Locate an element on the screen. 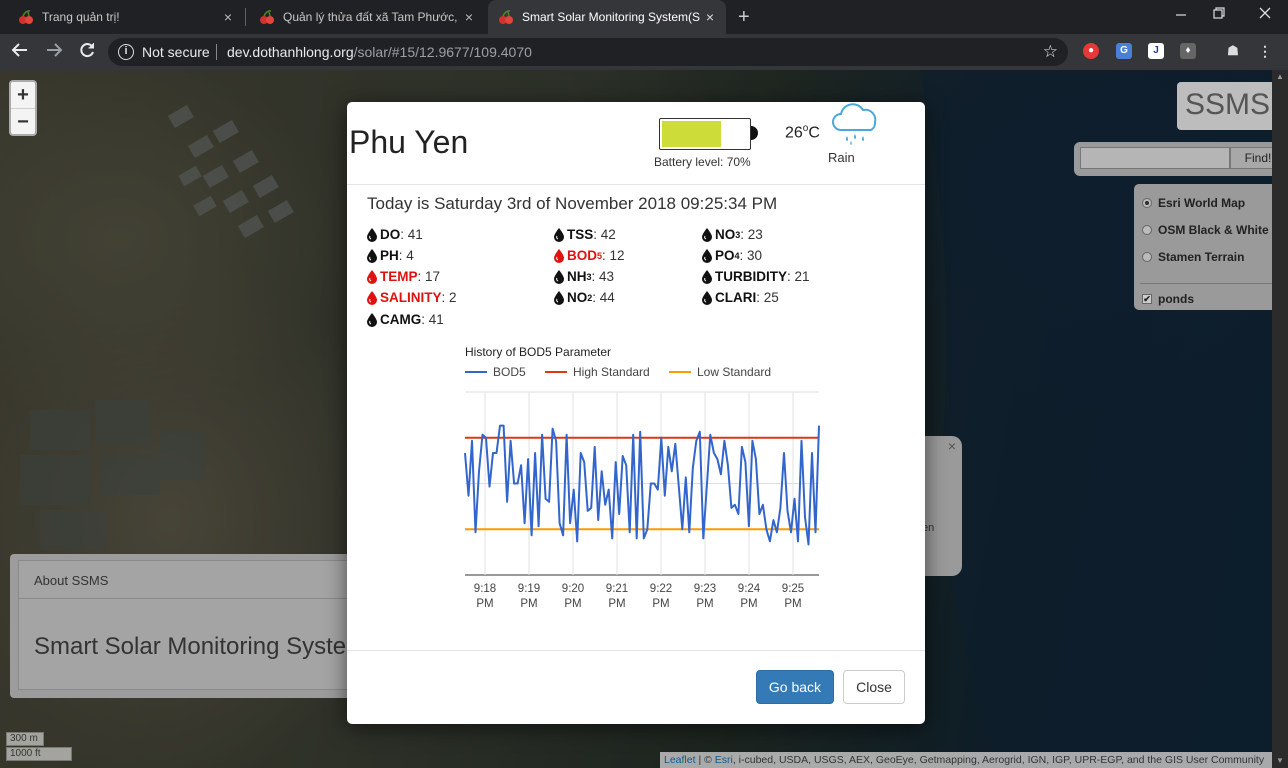 The height and width of the screenshot is (768, 1288). back-arrow-icon is located at coordinates (20, 52).